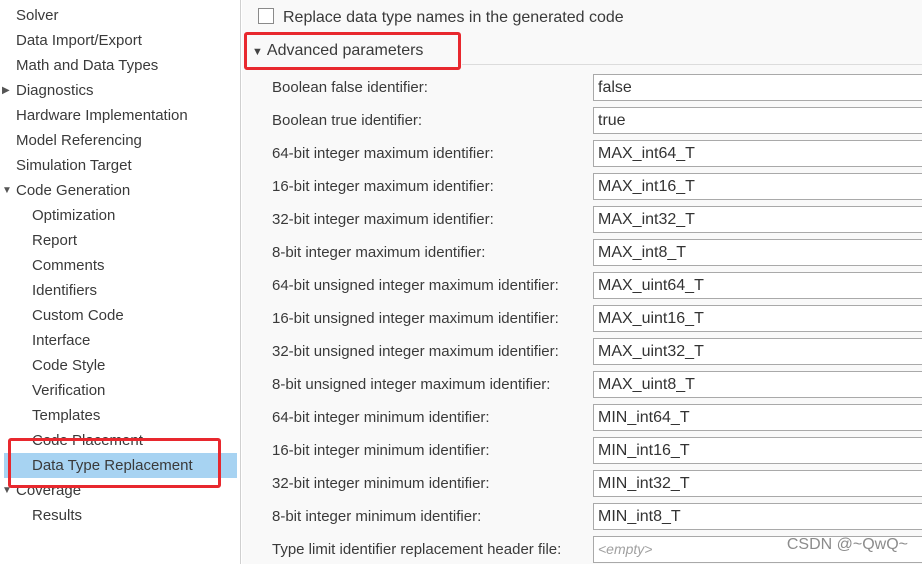  Describe the element at coordinates (119, 415) in the screenshot. I see `tree-item-templates: Templates` at that location.